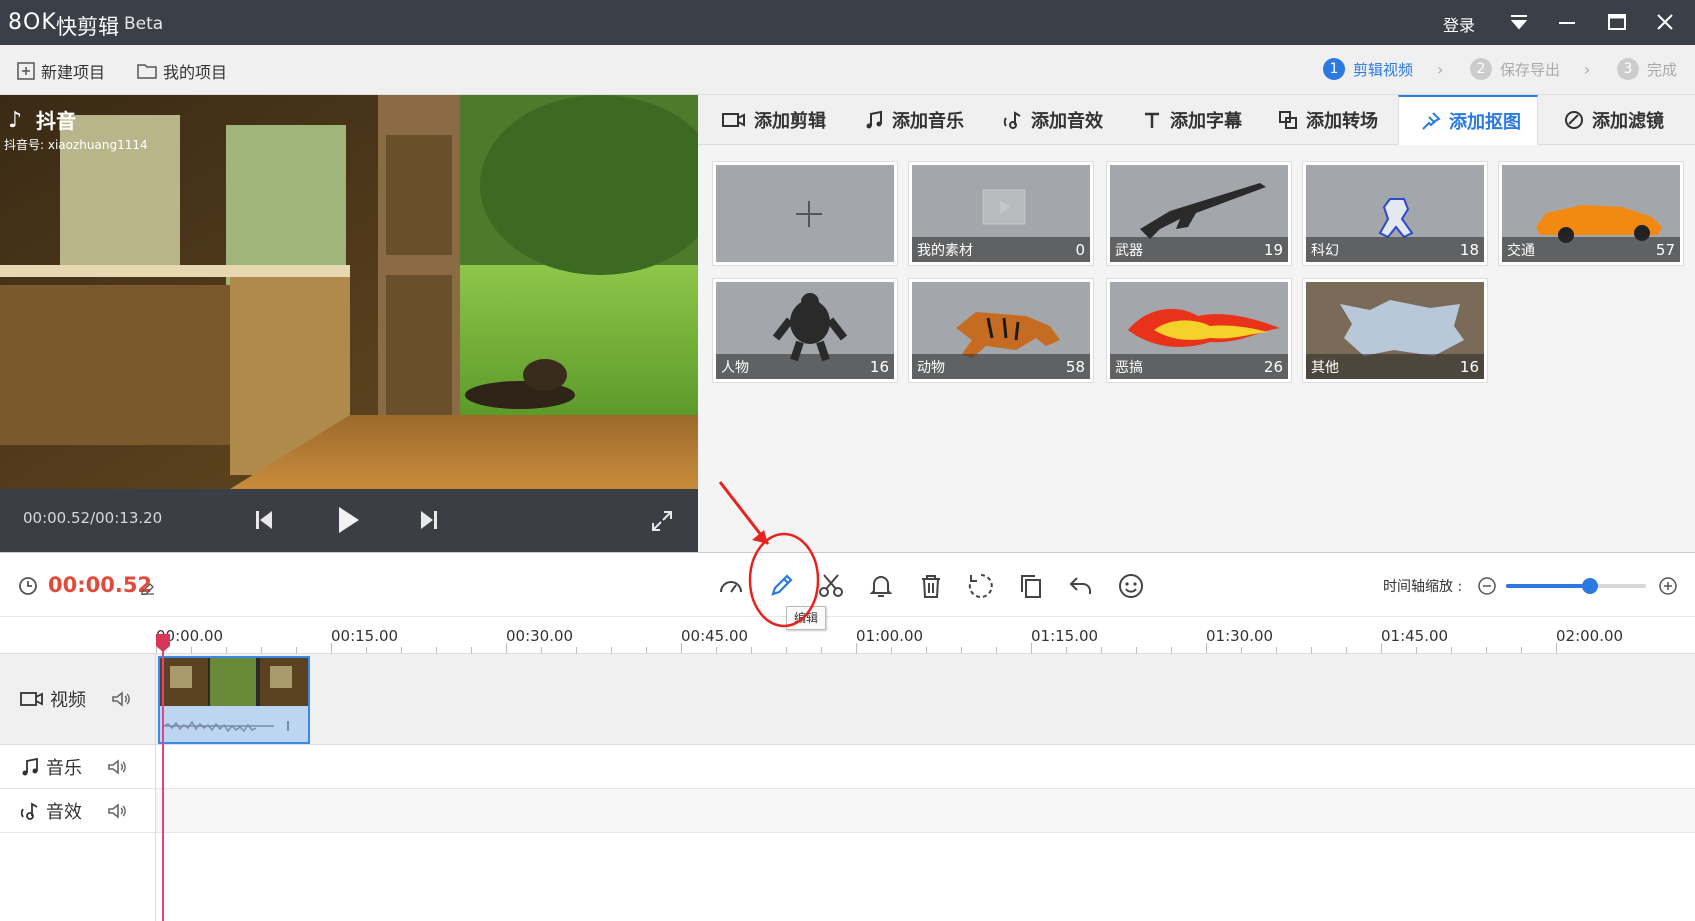 Image resolution: width=1695 pixels, height=921 pixels. What do you see at coordinates (1080, 250) in the screenshot?
I see `material-count: 0` at bounding box center [1080, 250].